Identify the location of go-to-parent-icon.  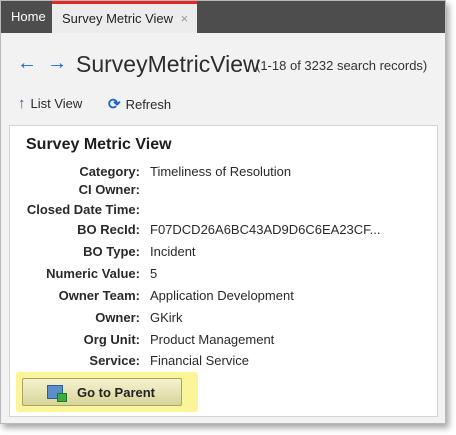
(57, 393).